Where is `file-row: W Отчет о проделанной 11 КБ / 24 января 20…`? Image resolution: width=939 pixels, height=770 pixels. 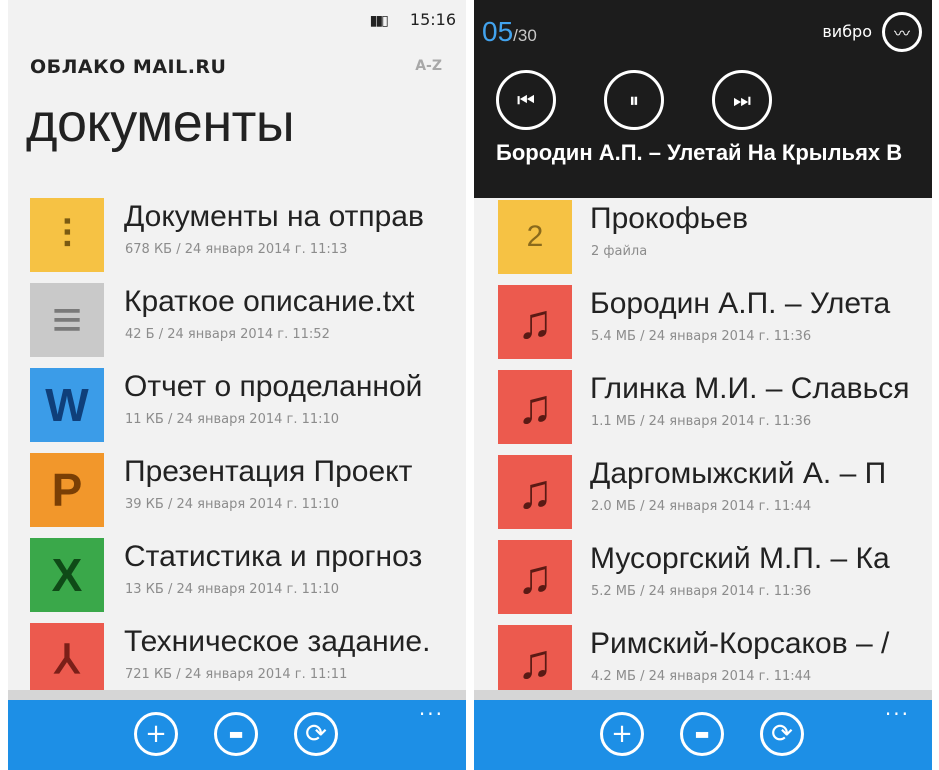
file-row: W Отчет о проделанной 11 КБ / 24 января 20… is located at coordinates (237, 411).